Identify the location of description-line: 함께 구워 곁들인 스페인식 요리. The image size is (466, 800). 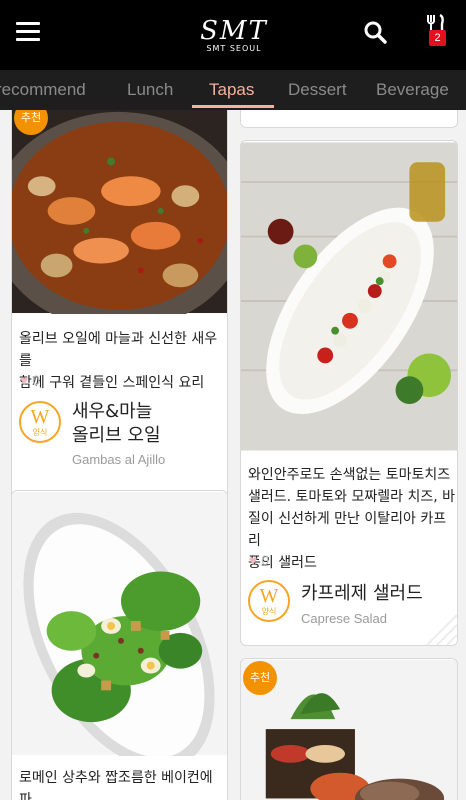
(112, 383).